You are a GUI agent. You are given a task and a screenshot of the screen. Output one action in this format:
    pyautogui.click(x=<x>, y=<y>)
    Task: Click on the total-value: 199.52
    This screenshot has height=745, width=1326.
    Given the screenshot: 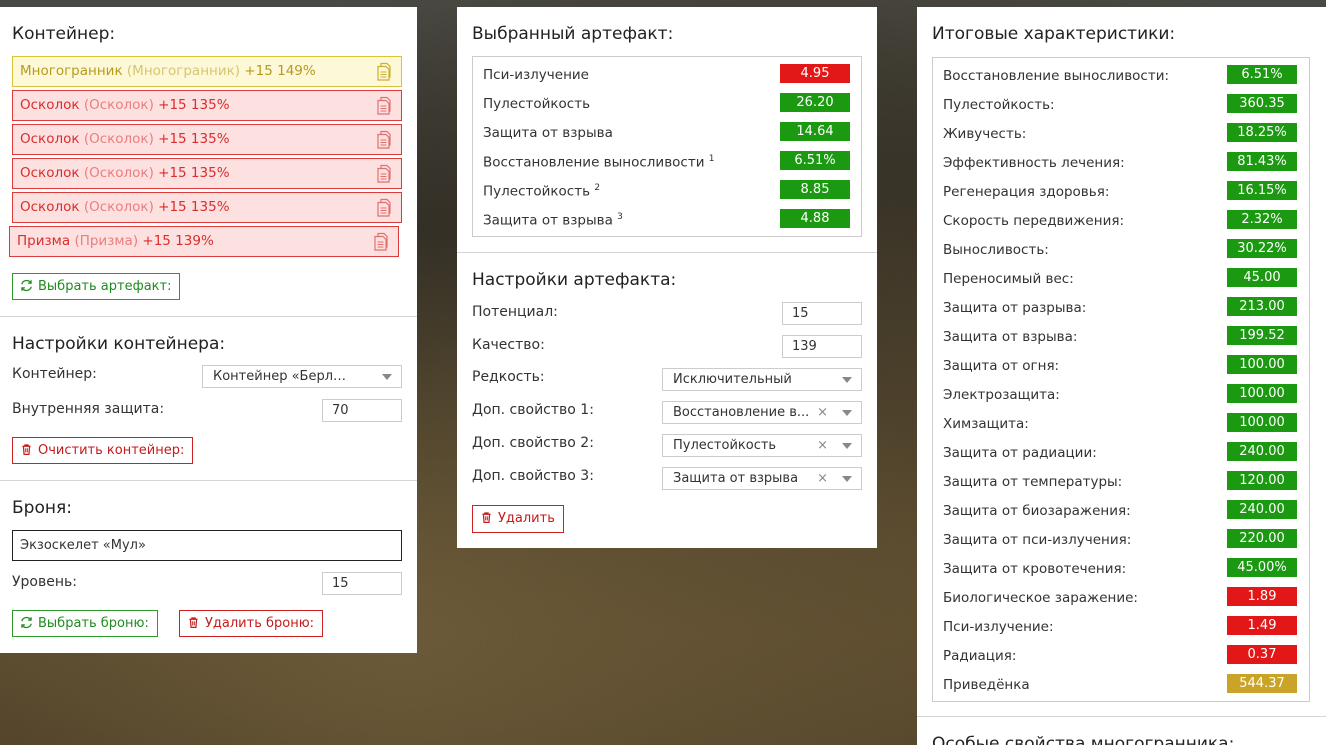 What is the action you would take?
    pyautogui.click(x=1262, y=335)
    